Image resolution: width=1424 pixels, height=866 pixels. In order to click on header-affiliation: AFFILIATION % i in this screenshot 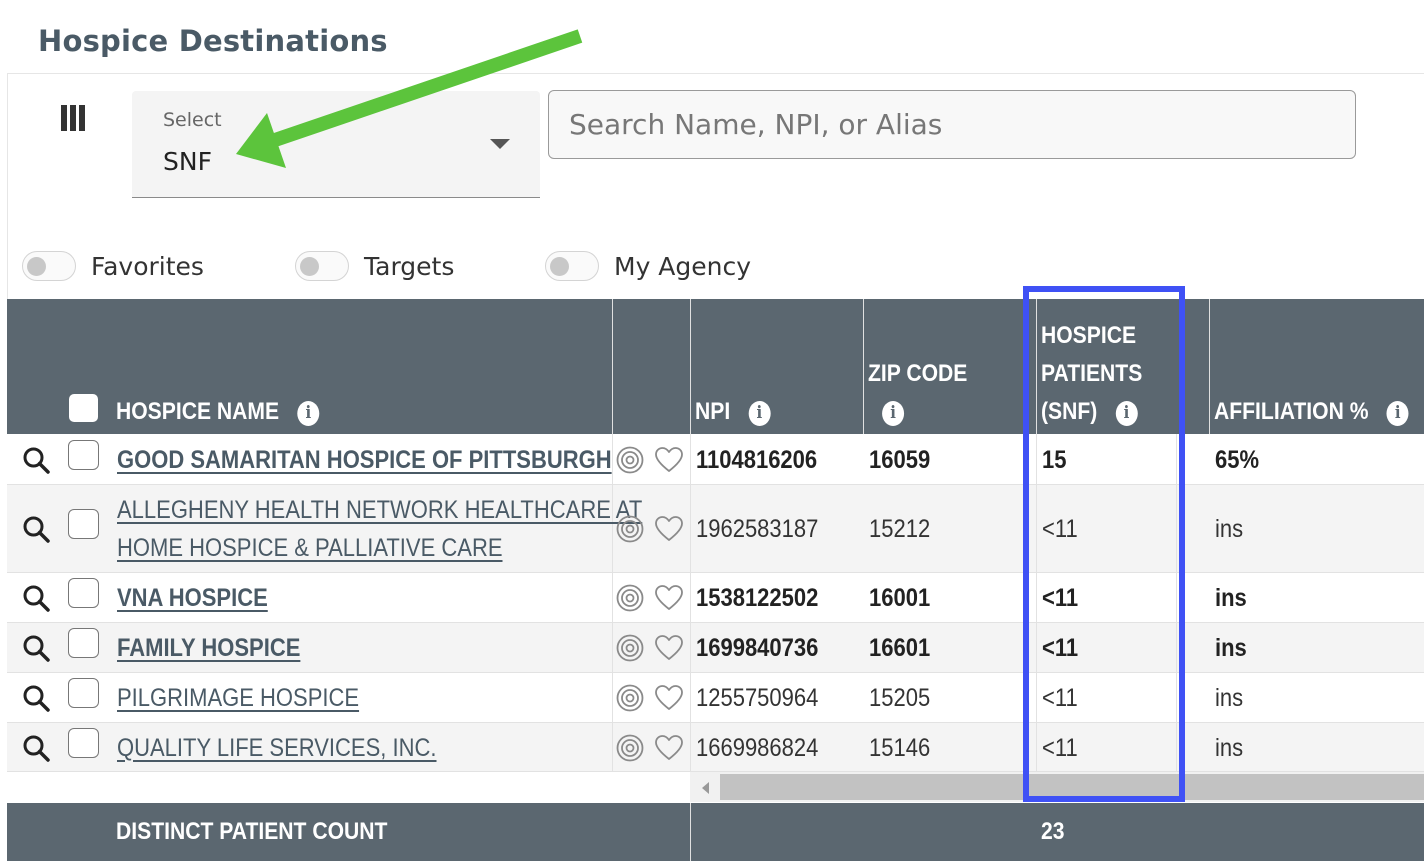, I will do `click(1311, 412)`.